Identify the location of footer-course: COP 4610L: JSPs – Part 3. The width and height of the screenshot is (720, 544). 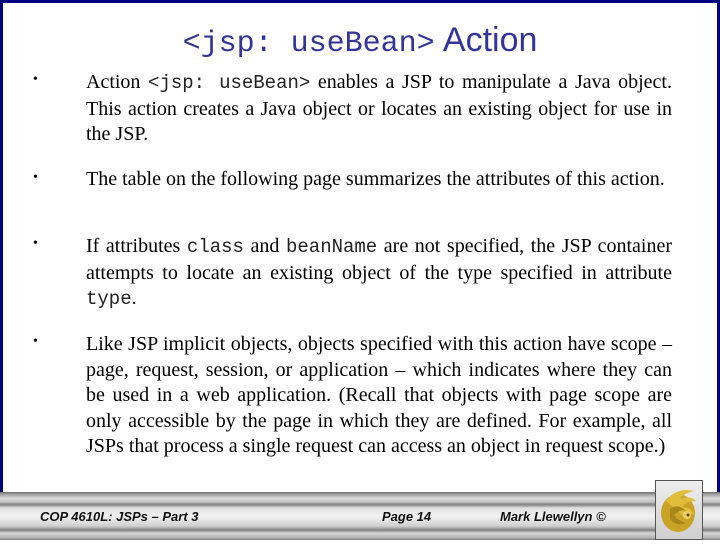
(119, 516).